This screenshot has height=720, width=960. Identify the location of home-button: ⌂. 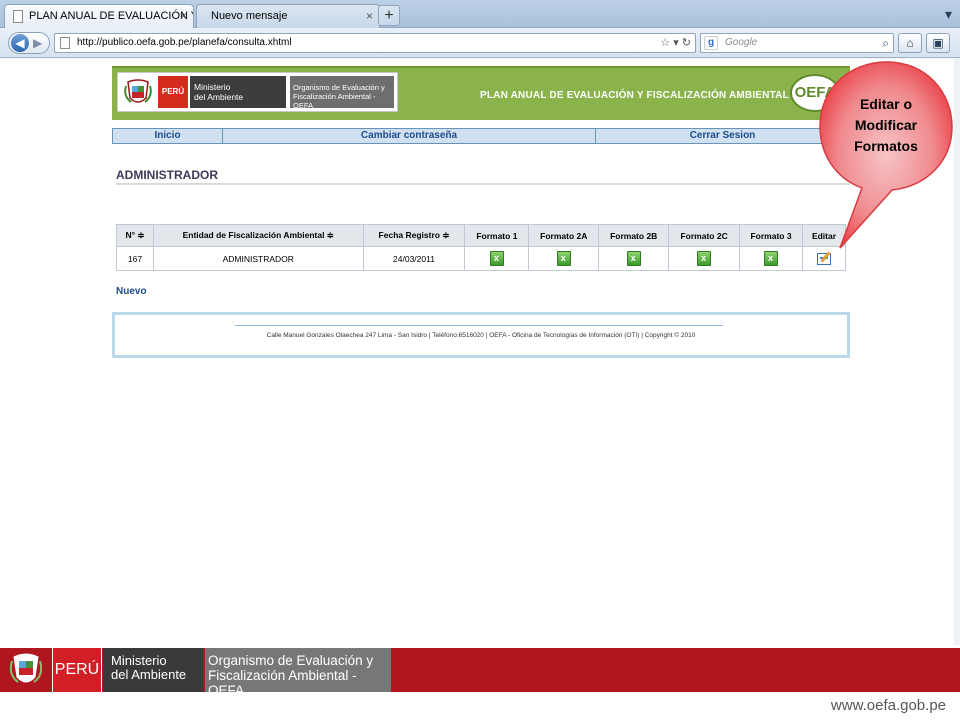
(910, 43).